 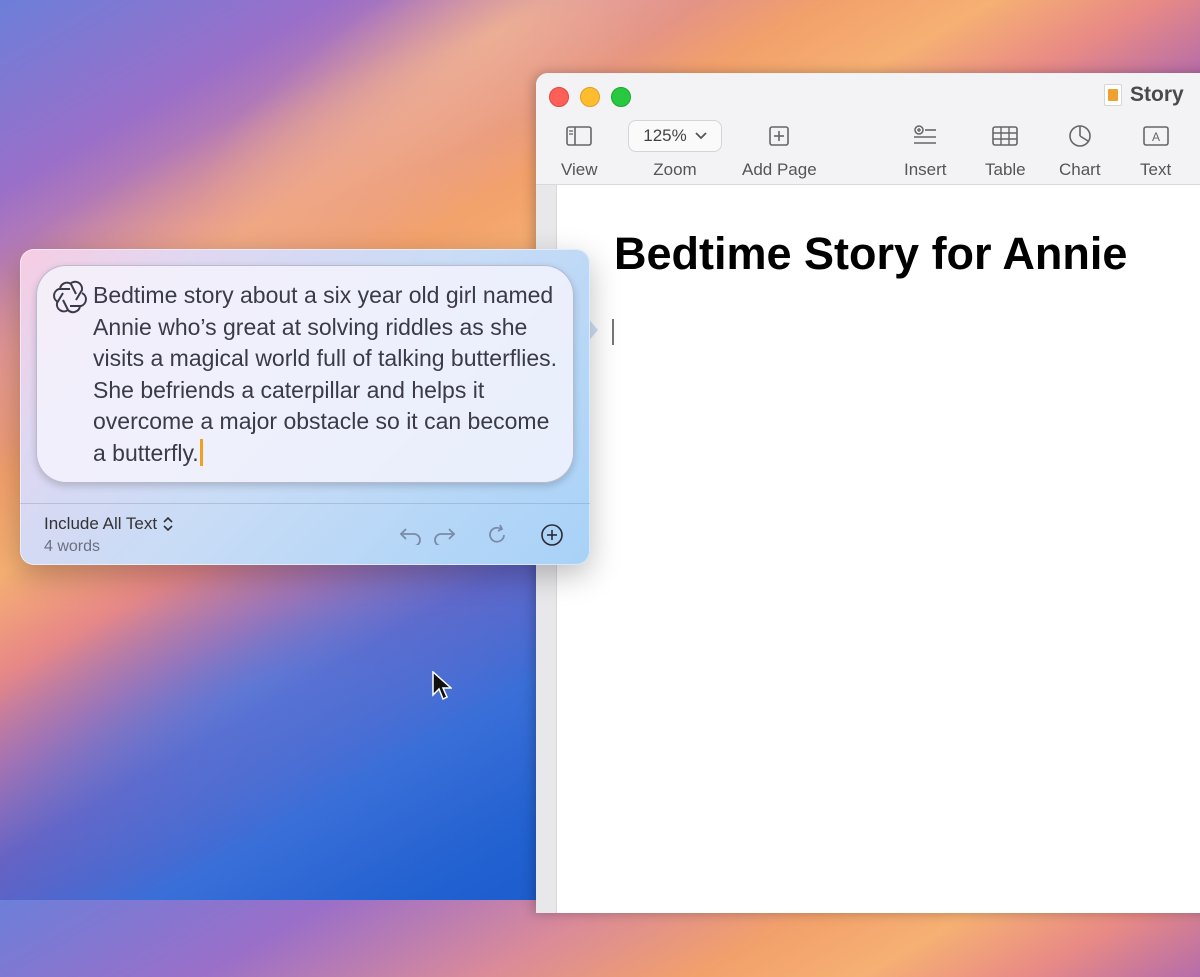 What do you see at coordinates (925, 136) in the screenshot?
I see `insert-icon` at bounding box center [925, 136].